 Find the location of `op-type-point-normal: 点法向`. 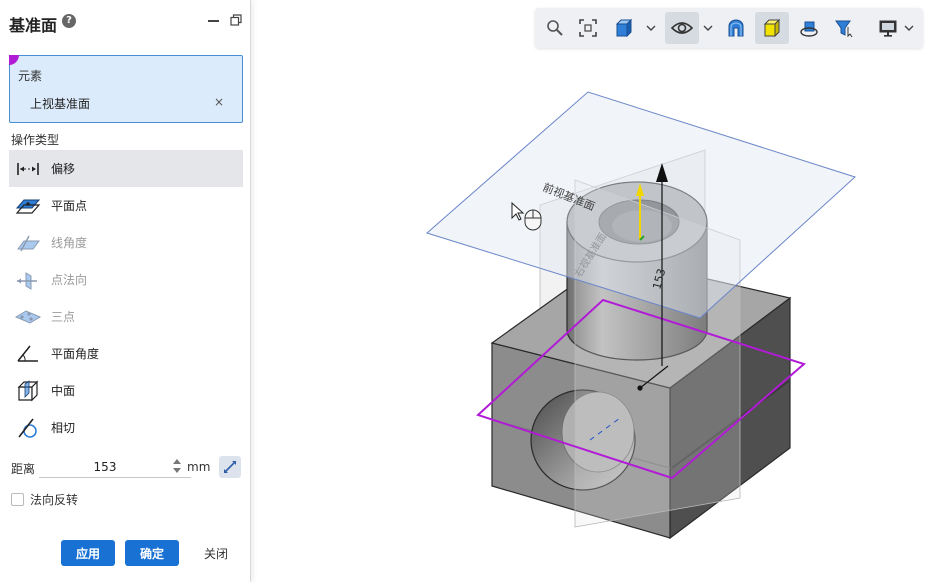

op-type-point-normal: 点法向 is located at coordinates (126, 279).